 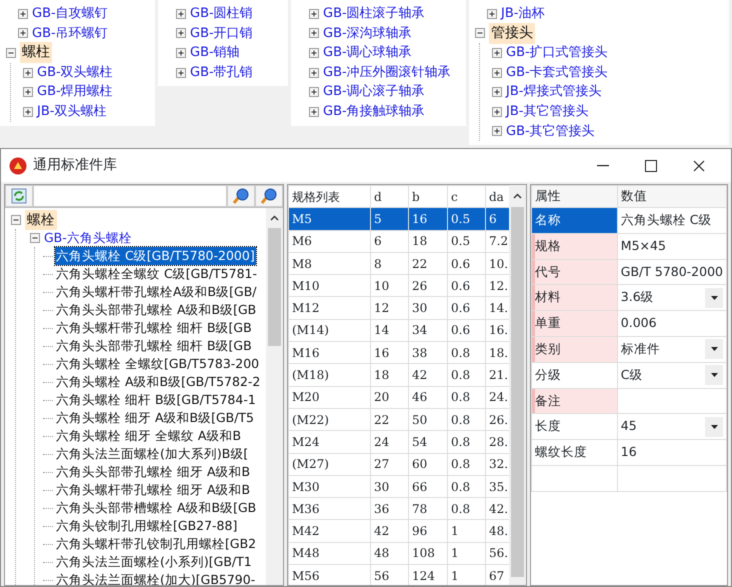 I want to click on tree-item: GB-销轴, so click(x=215, y=53).